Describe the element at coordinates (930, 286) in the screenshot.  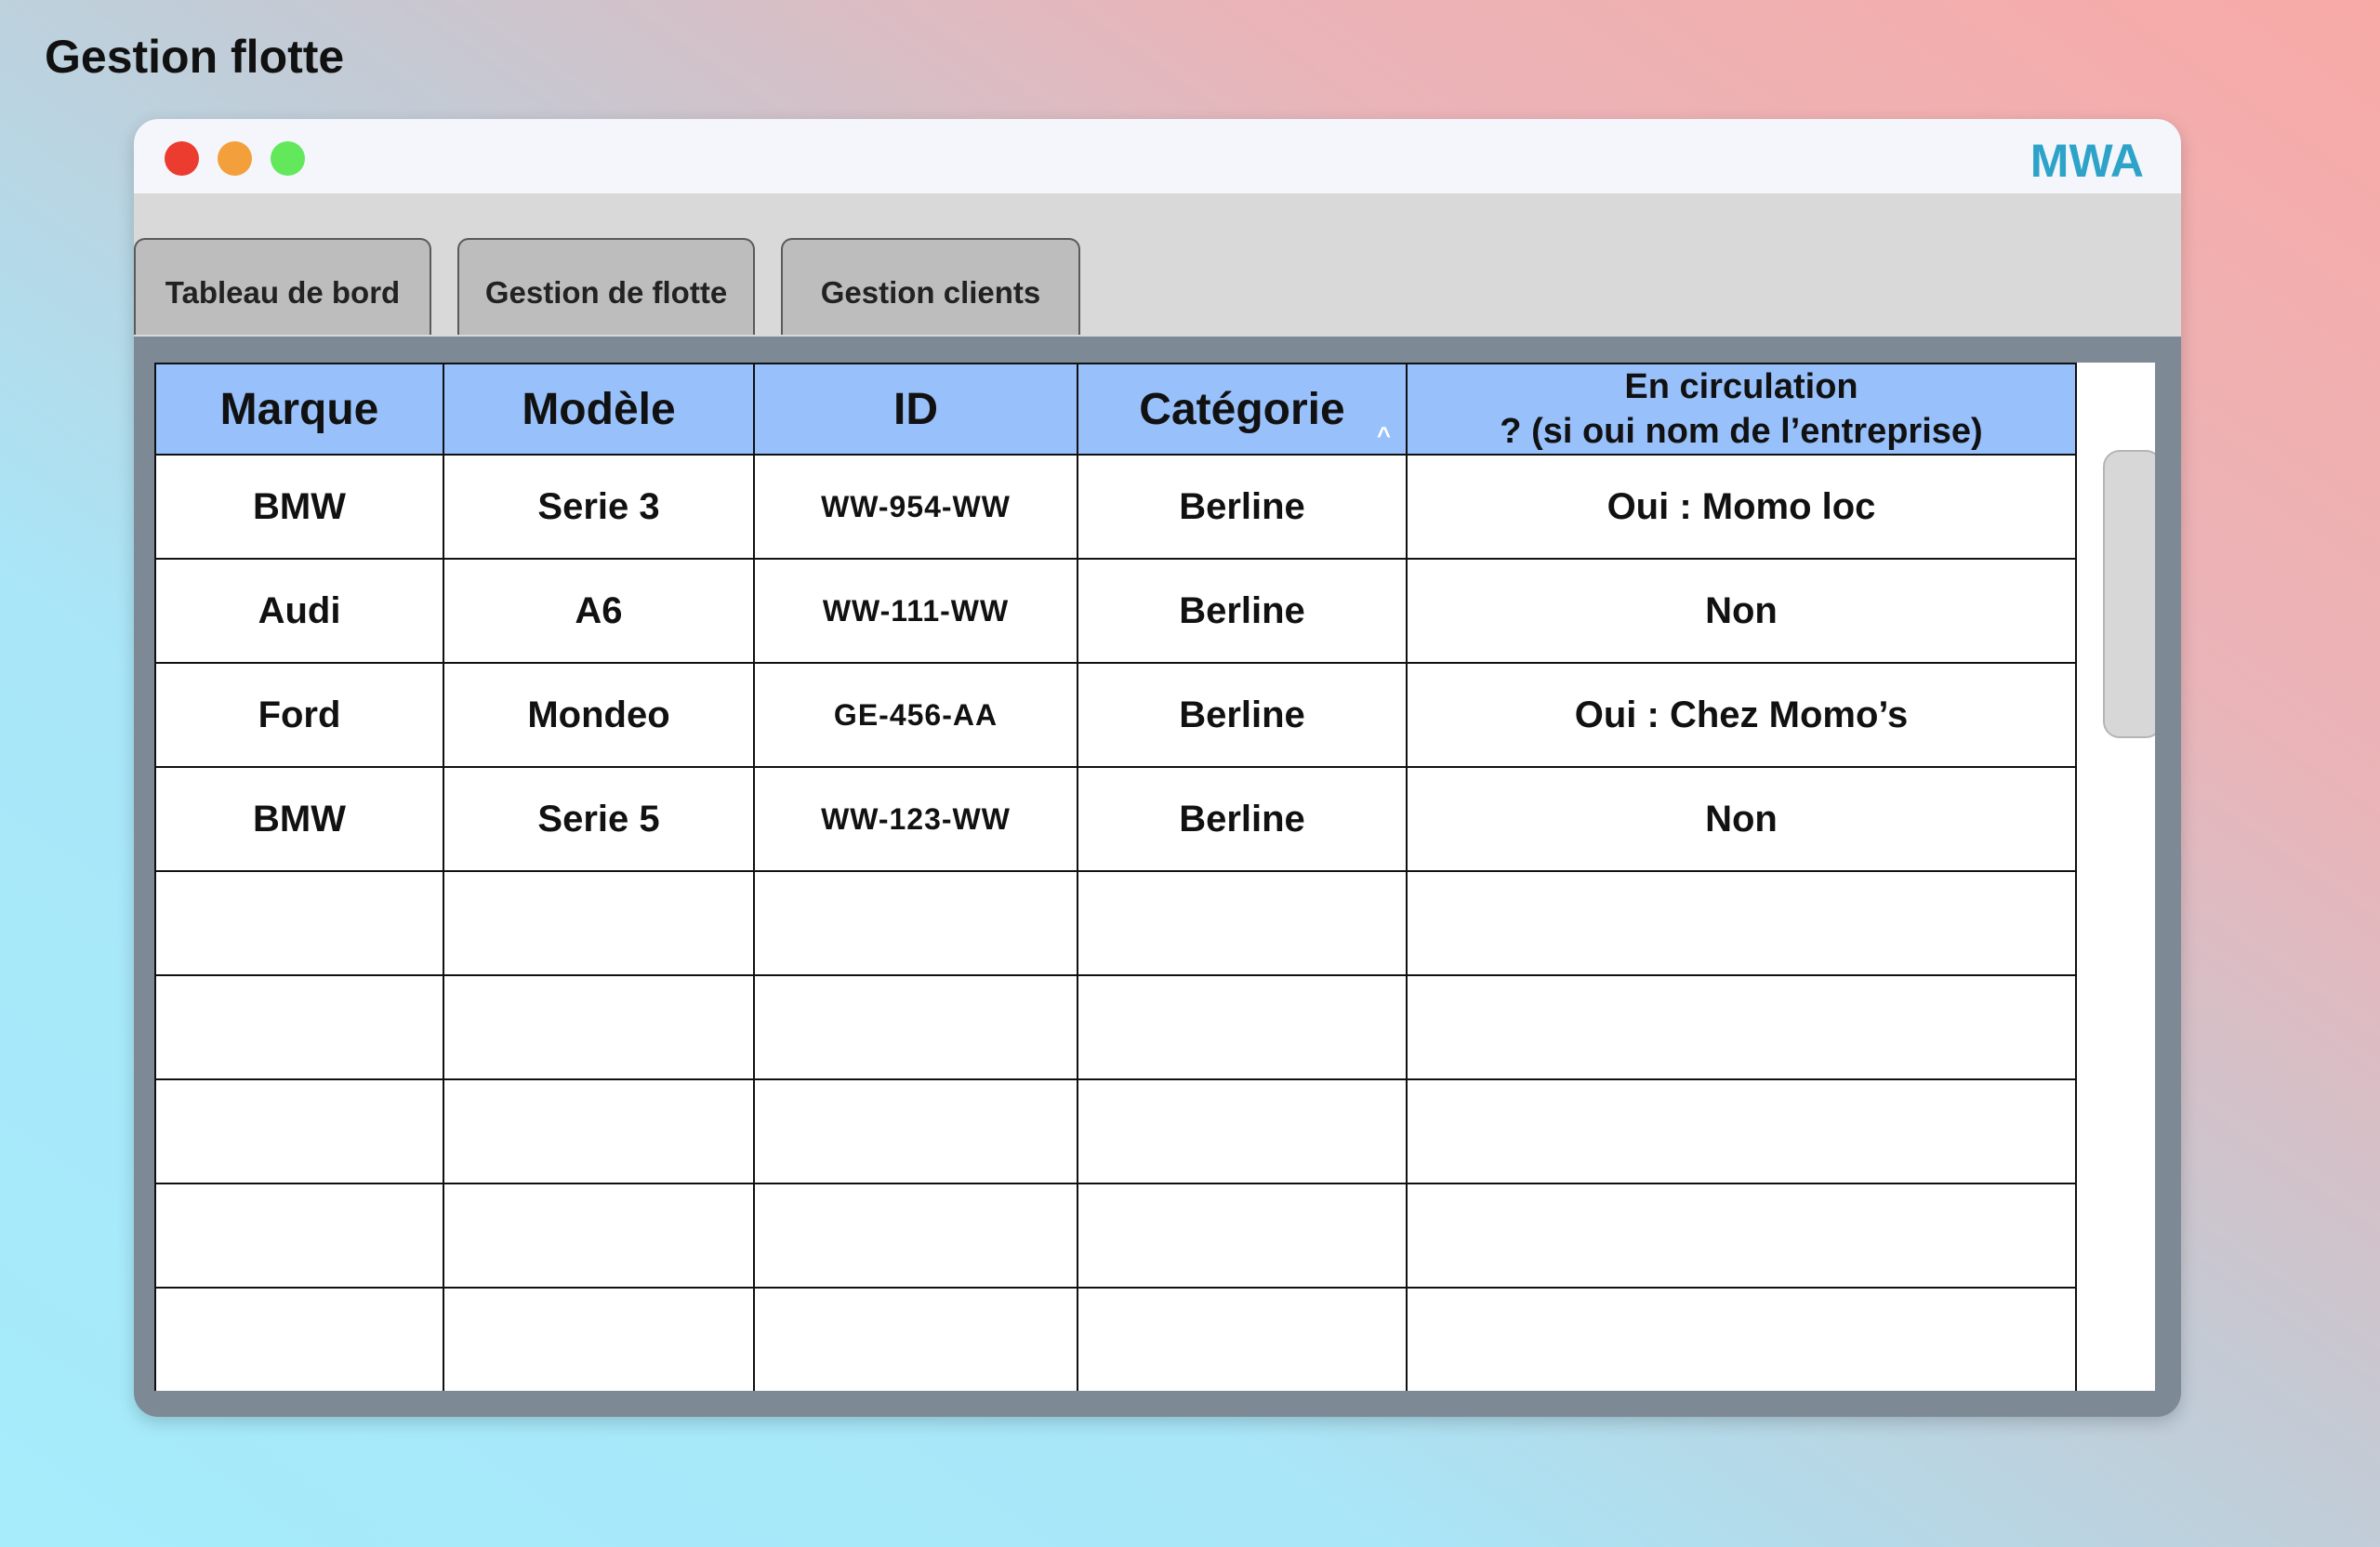
I see `tab-gestion-clients: Gestion clients` at that location.